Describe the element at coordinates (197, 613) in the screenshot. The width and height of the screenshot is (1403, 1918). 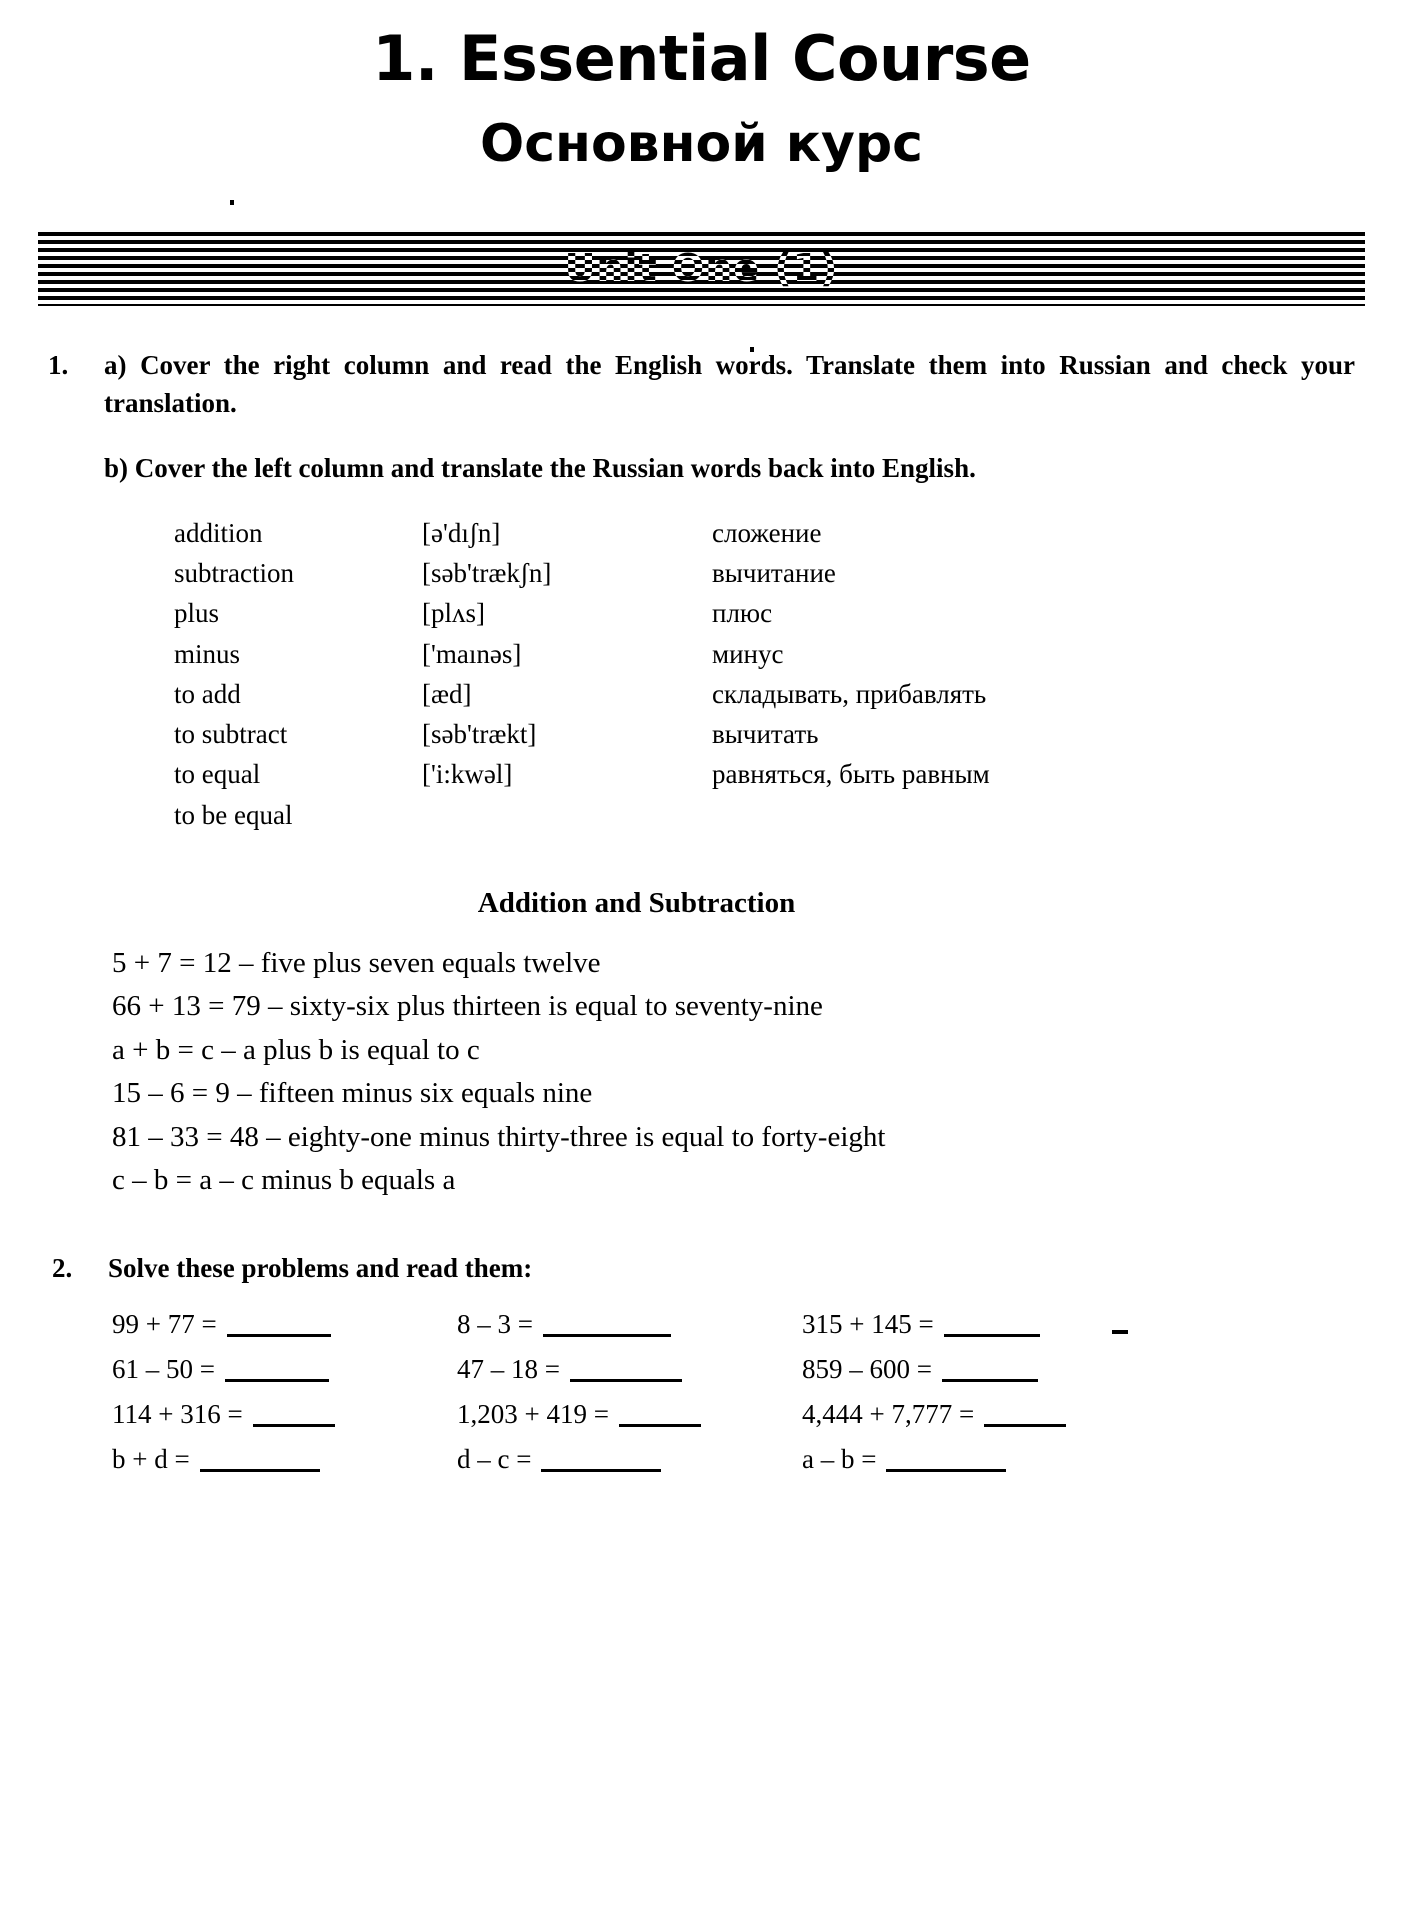
I see `vocabulary-english: plus` at that location.